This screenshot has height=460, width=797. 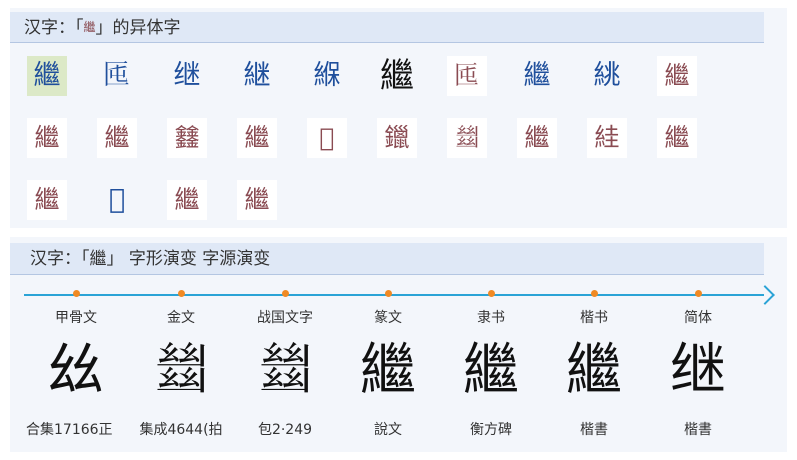 What do you see at coordinates (387, 259) in the screenshot?
I see `evolution-panel-title: 汉字：「繼」 字形演变 字源演变` at bounding box center [387, 259].